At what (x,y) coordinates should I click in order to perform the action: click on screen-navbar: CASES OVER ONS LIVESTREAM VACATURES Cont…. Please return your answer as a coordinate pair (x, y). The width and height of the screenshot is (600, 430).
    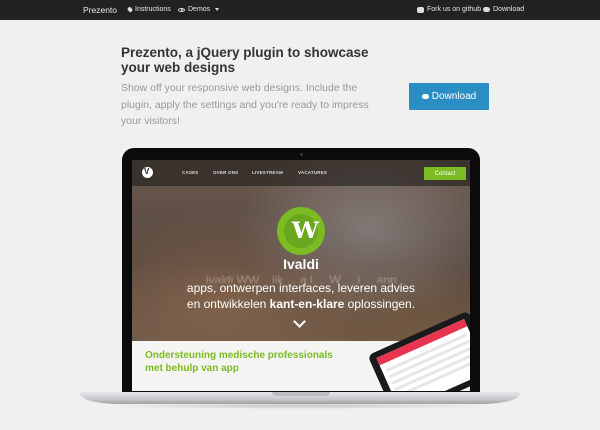
    Looking at the image, I should click on (301, 173).